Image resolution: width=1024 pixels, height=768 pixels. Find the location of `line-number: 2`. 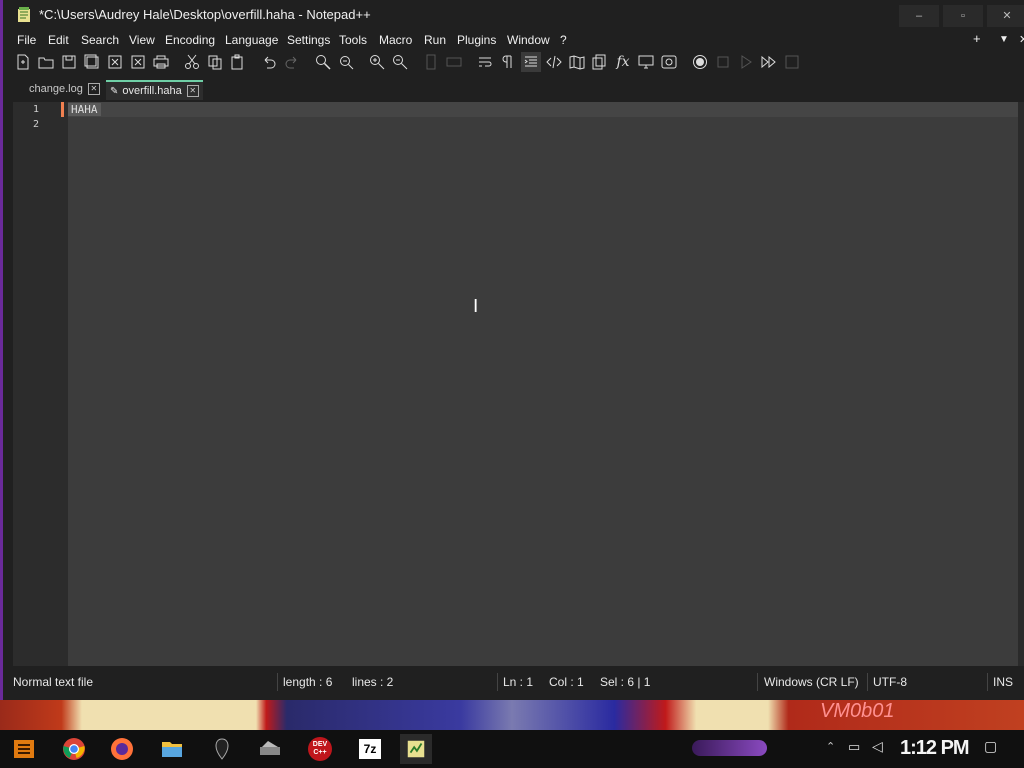

line-number: 2 is located at coordinates (36, 124).